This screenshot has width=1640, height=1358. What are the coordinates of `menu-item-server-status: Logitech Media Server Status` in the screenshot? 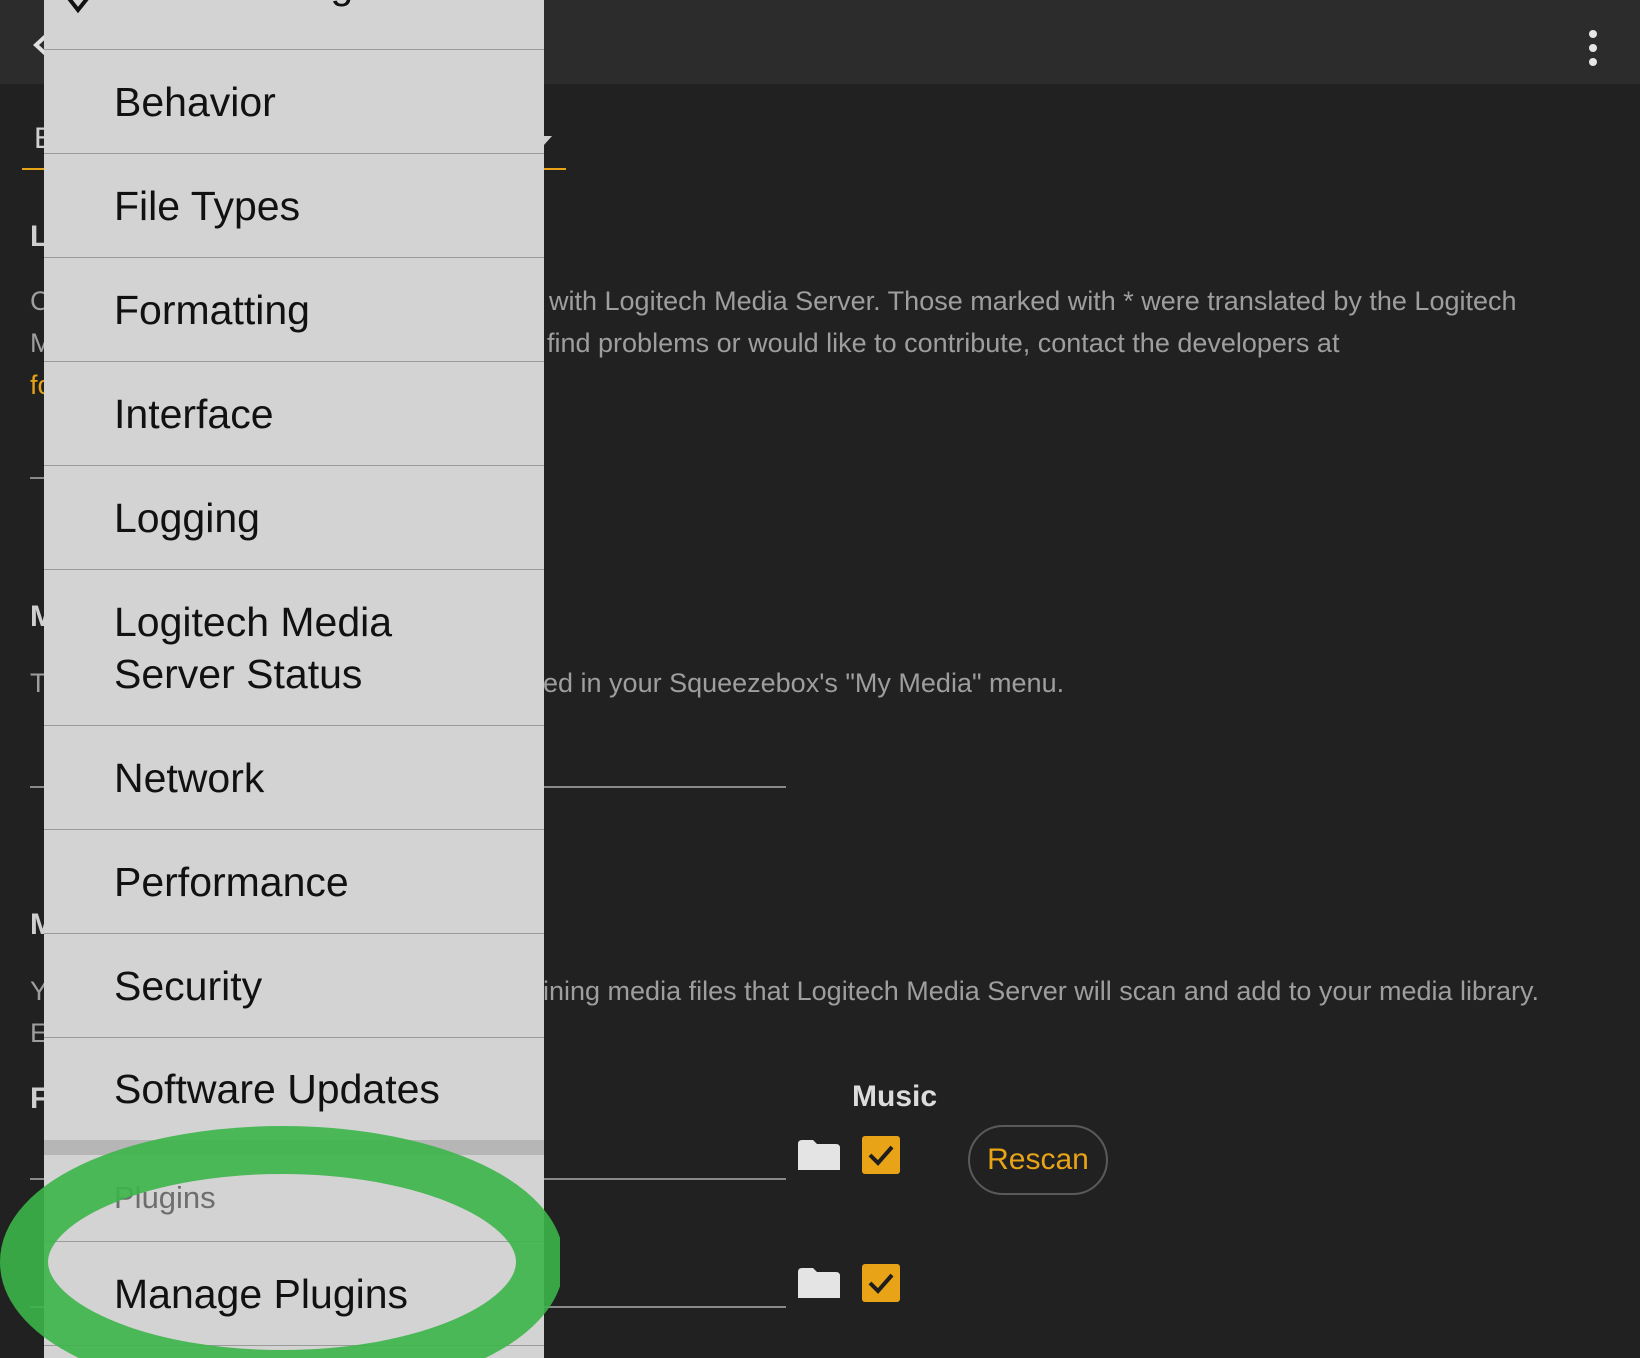 It's located at (294, 648).